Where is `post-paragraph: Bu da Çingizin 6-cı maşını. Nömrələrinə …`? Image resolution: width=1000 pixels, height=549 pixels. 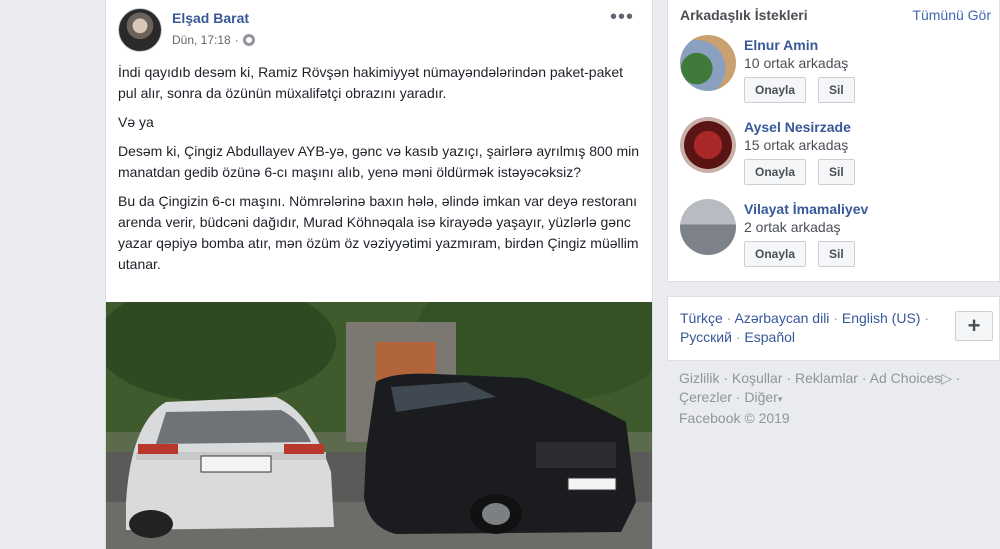 post-paragraph: Bu da Çingizin 6-cı maşını. Nömrələrinə … is located at coordinates (378, 232).